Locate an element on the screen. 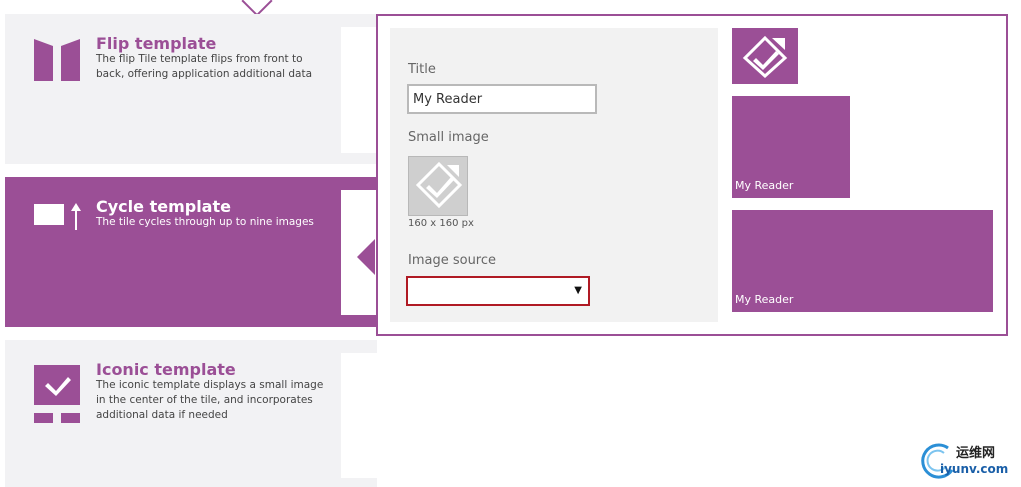  watermark-text-cn: 运维网 is located at coordinates (976, 453).